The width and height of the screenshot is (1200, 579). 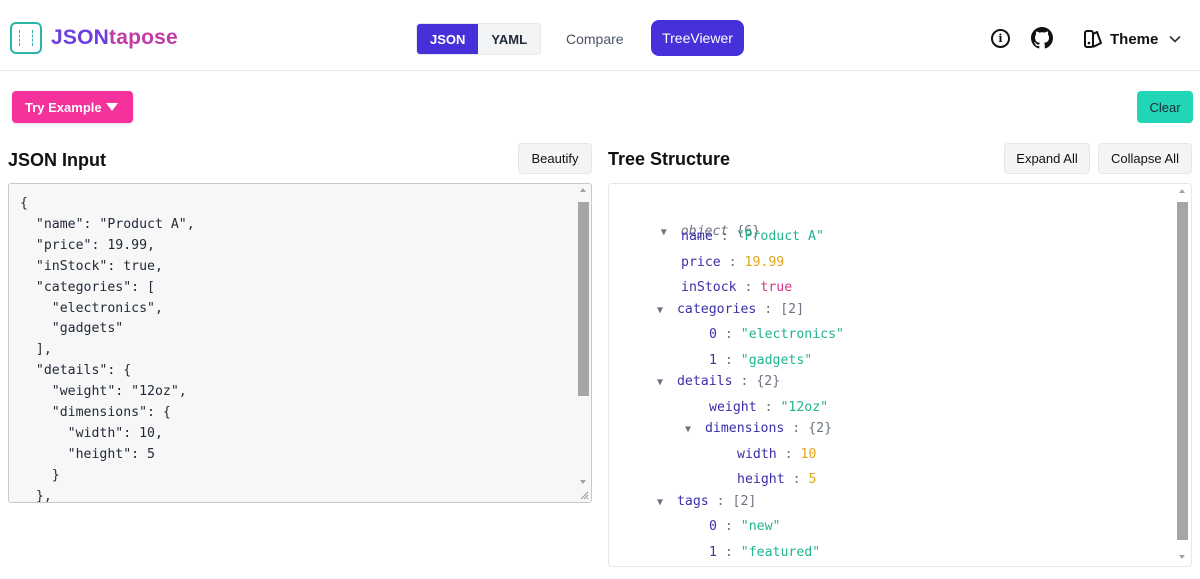 I want to click on tree-node-row: 0 : "electronics", so click(x=776, y=334).